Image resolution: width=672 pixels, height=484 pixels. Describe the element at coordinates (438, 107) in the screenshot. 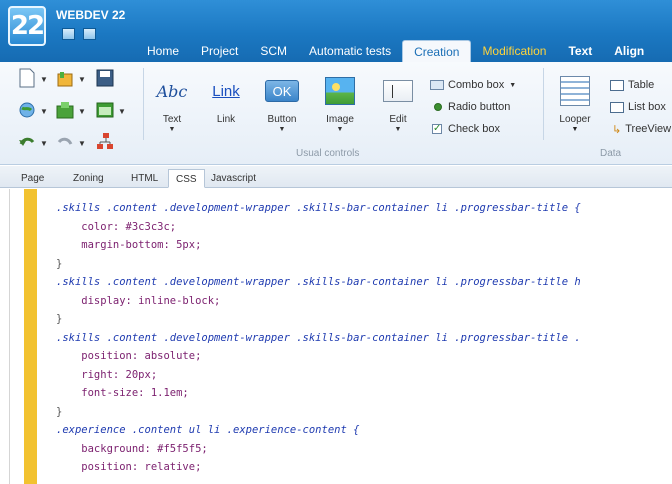

I see `radio-button-icon` at that location.